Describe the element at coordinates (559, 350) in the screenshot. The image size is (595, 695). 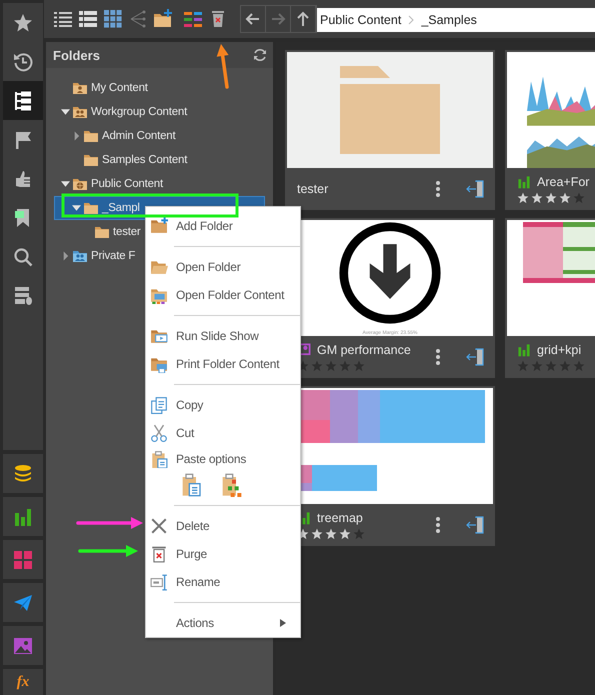
I see `card-title: grid+kpi` at that location.